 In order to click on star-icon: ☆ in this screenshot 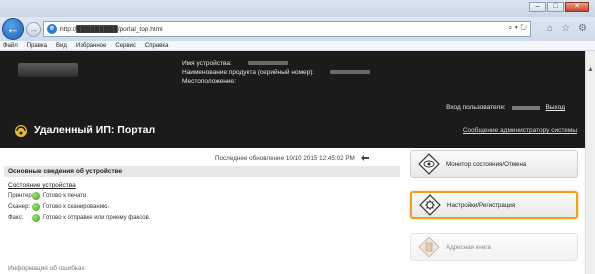, I will do `click(565, 28)`.